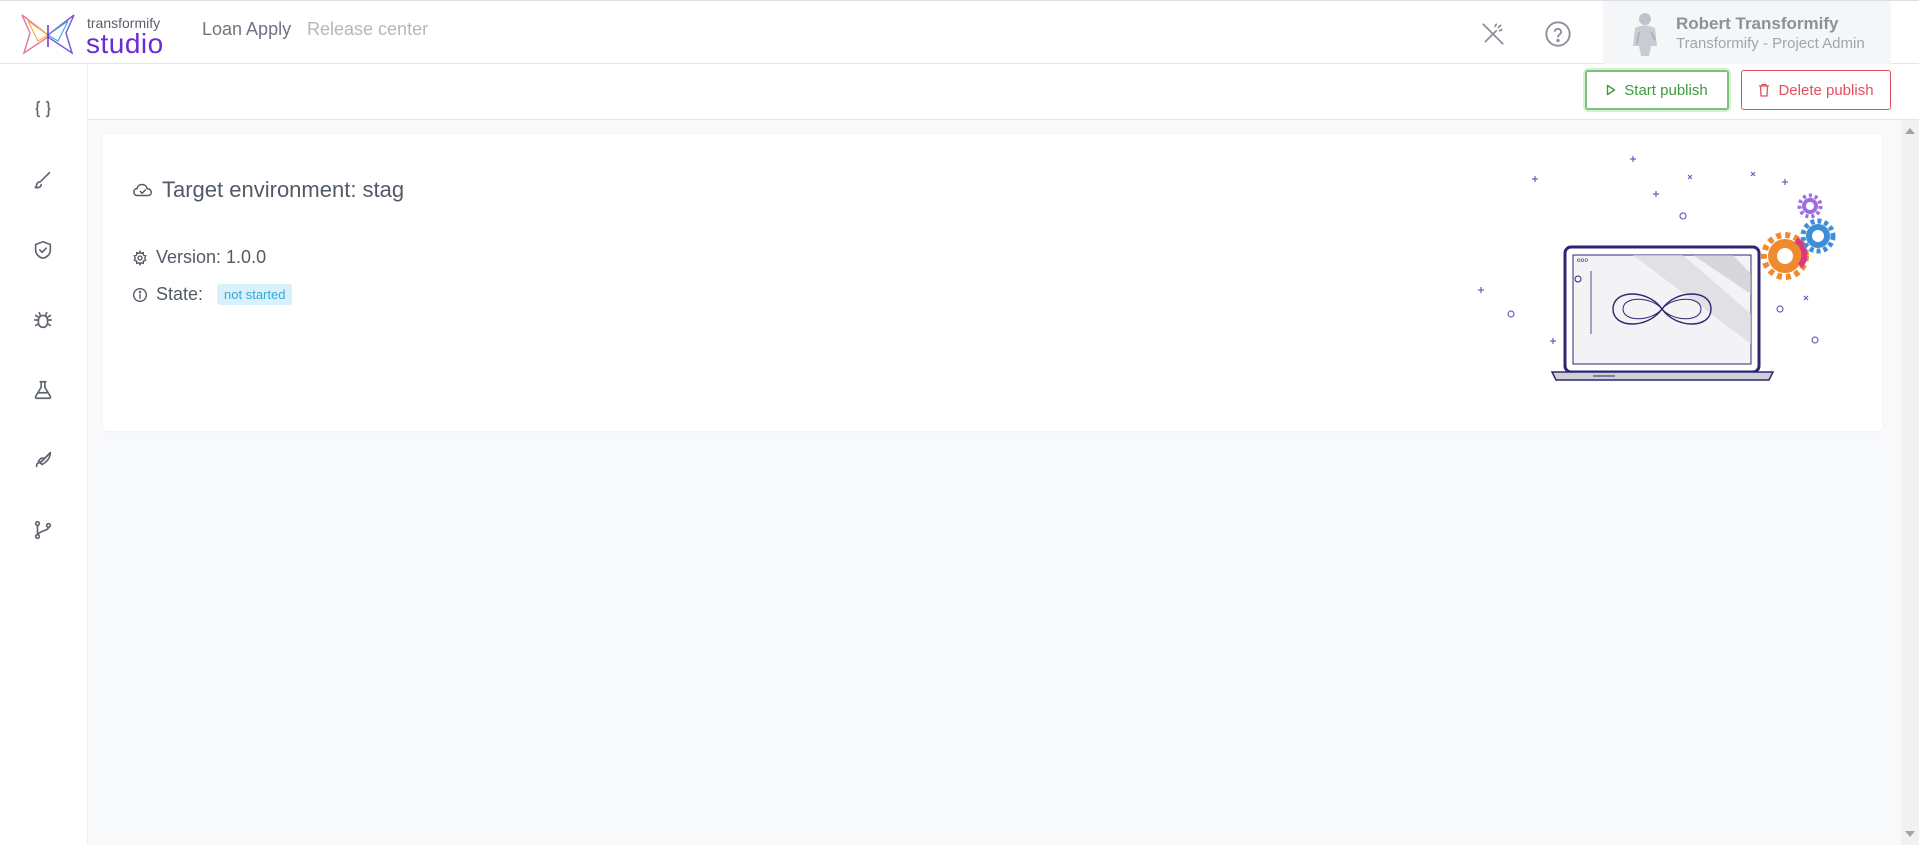  What do you see at coordinates (211, 257) in the screenshot?
I see `version-text: Version: 1.0.0` at bounding box center [211, 257].